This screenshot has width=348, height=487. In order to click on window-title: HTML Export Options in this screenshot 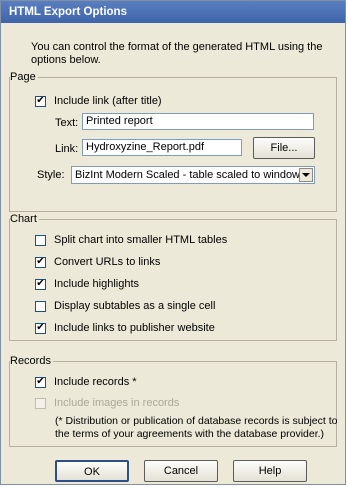, I will do `click(173, 12)`.